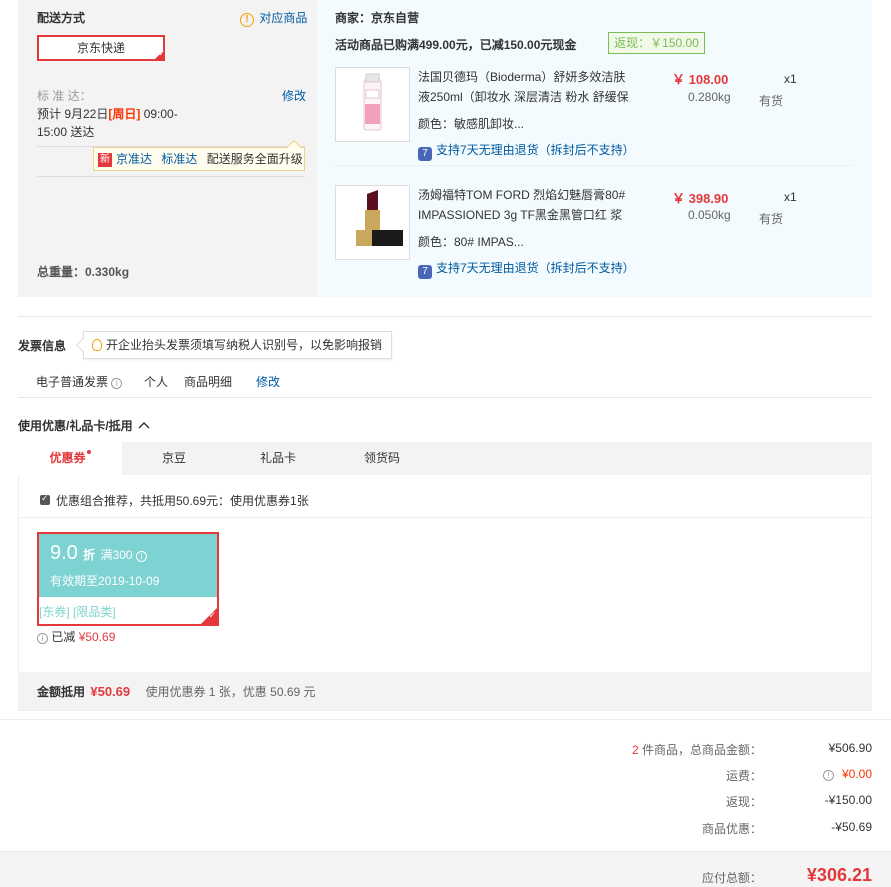  I want to click on coupon-tags: [东券] [限品类], so click(77, 612).